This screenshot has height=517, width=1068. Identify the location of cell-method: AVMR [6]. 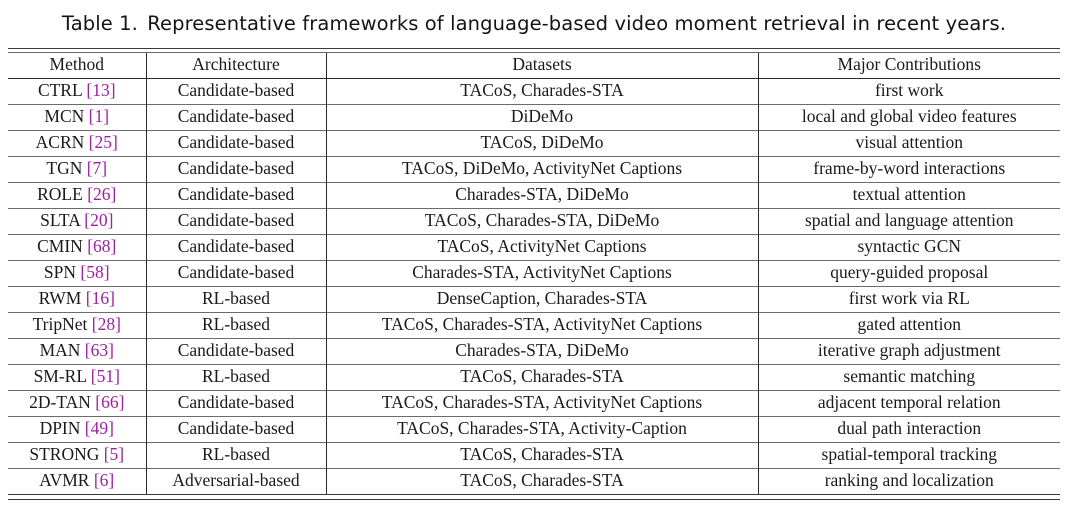
(77, 481).